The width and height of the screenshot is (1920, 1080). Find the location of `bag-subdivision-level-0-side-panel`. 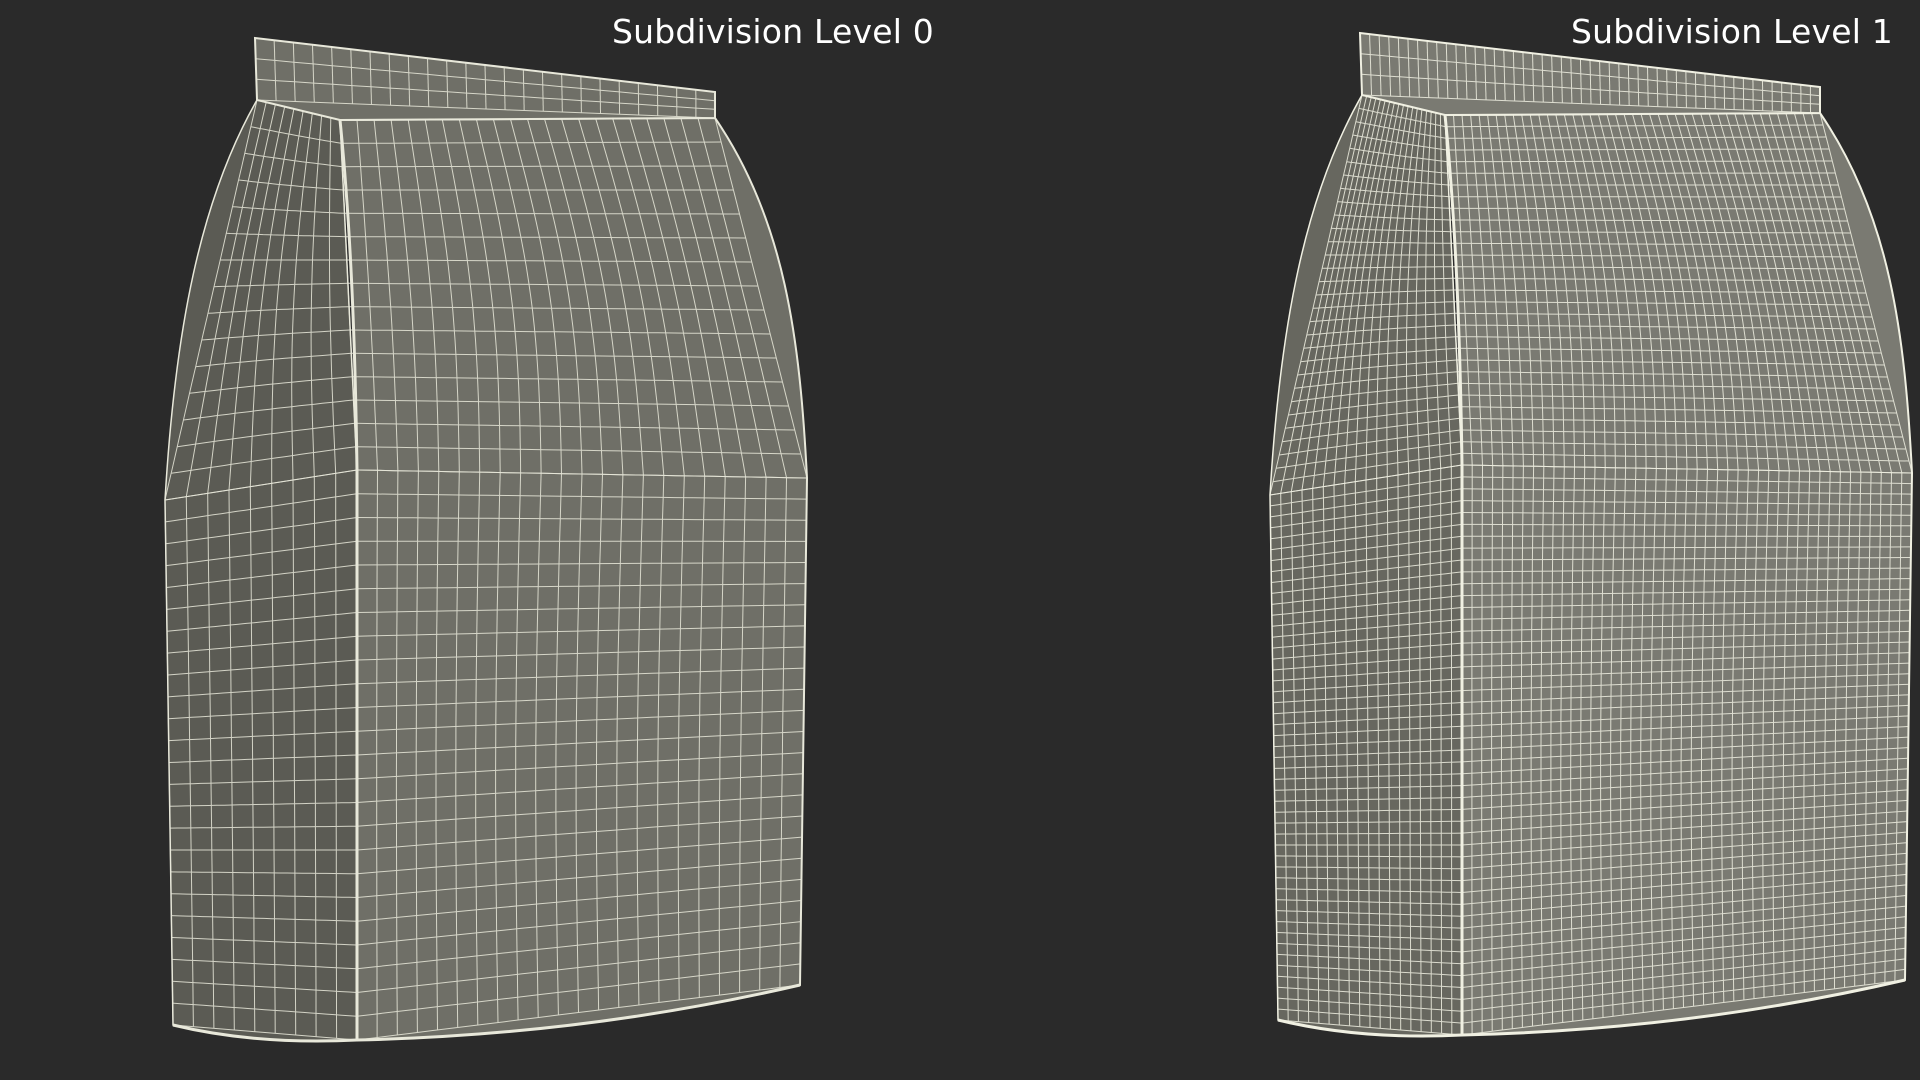

bag-subdivision-level-0-side-panel is located at coordinates (261, 570).